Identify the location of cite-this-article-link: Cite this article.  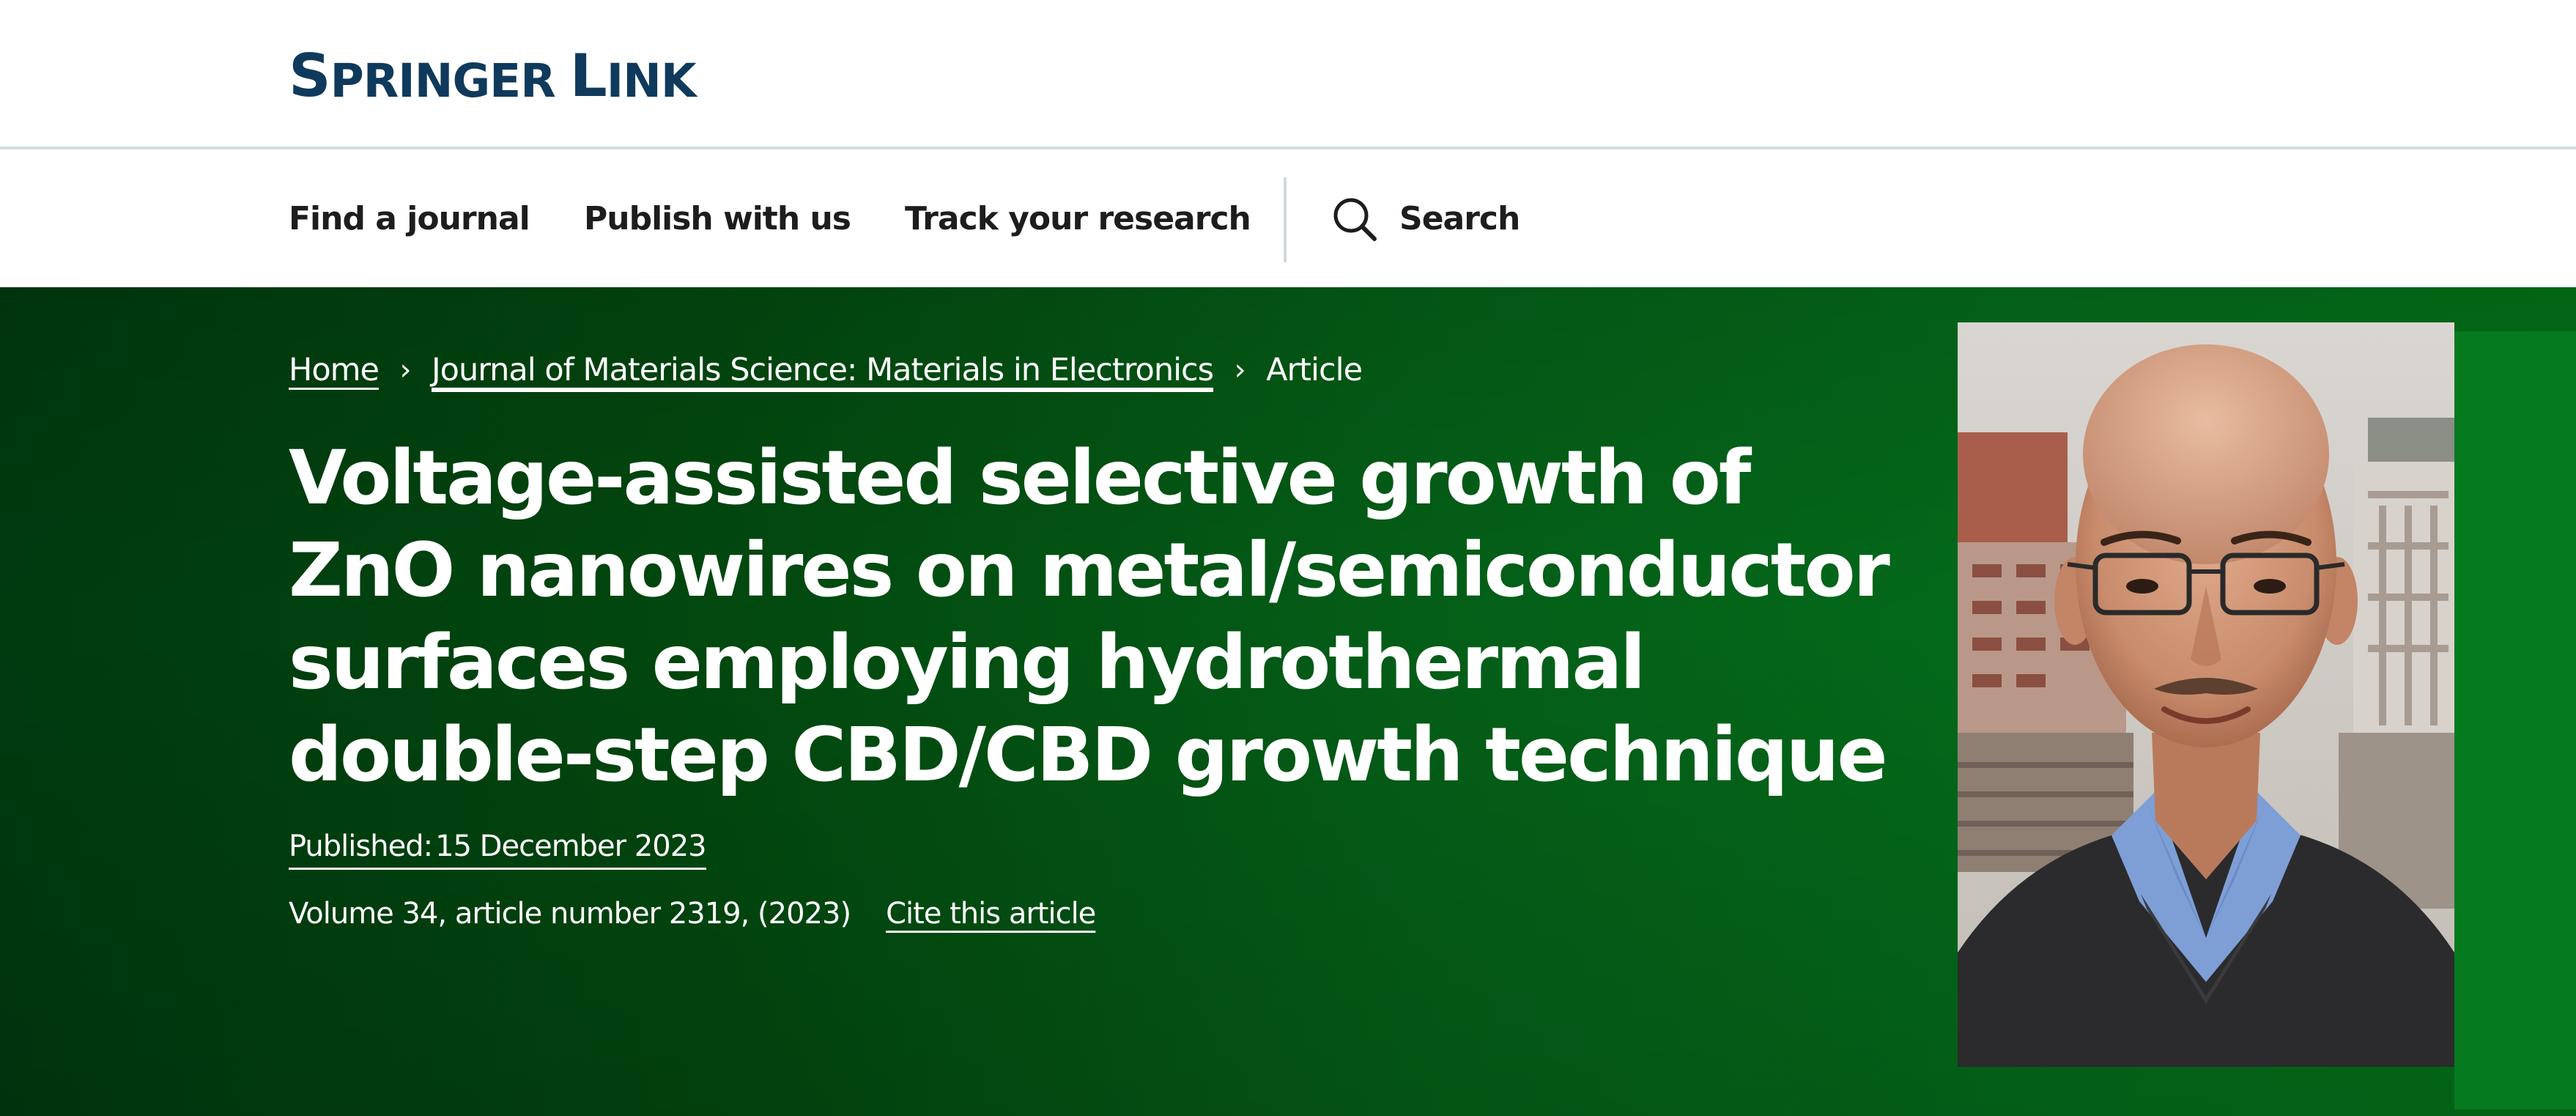
(991, 914).